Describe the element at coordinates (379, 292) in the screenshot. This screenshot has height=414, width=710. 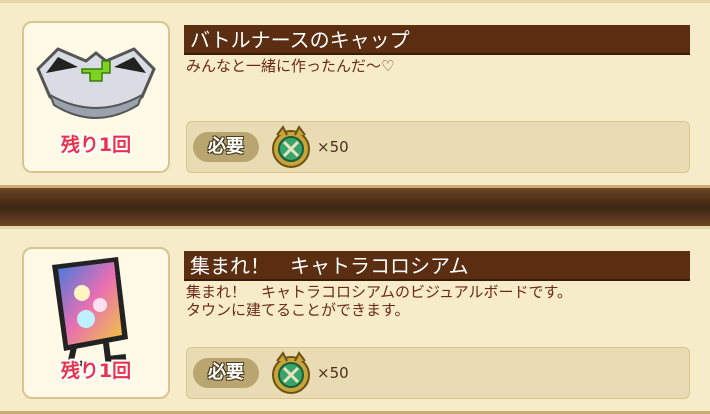
I see `description-line: 集まれ！ キャトラコロシアムのビジュアルボードです。` at that location.